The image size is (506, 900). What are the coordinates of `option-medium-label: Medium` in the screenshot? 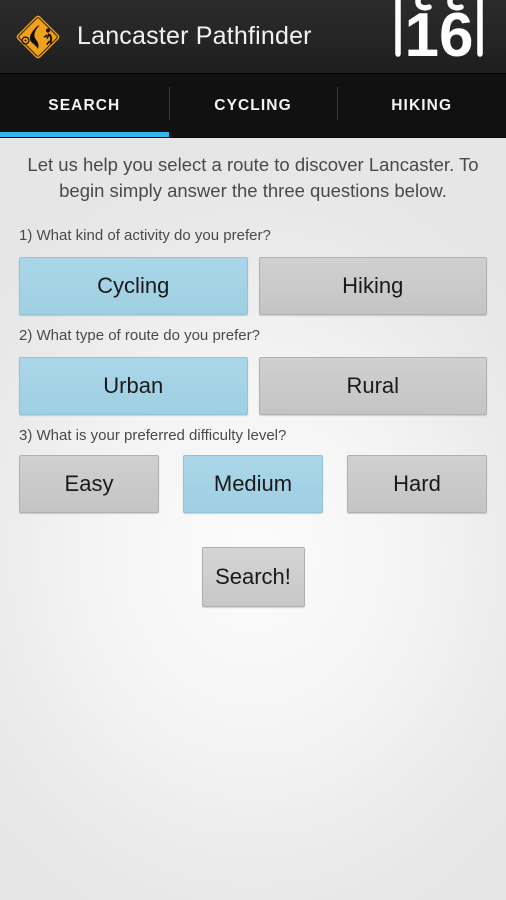 It's located at (253, 483).